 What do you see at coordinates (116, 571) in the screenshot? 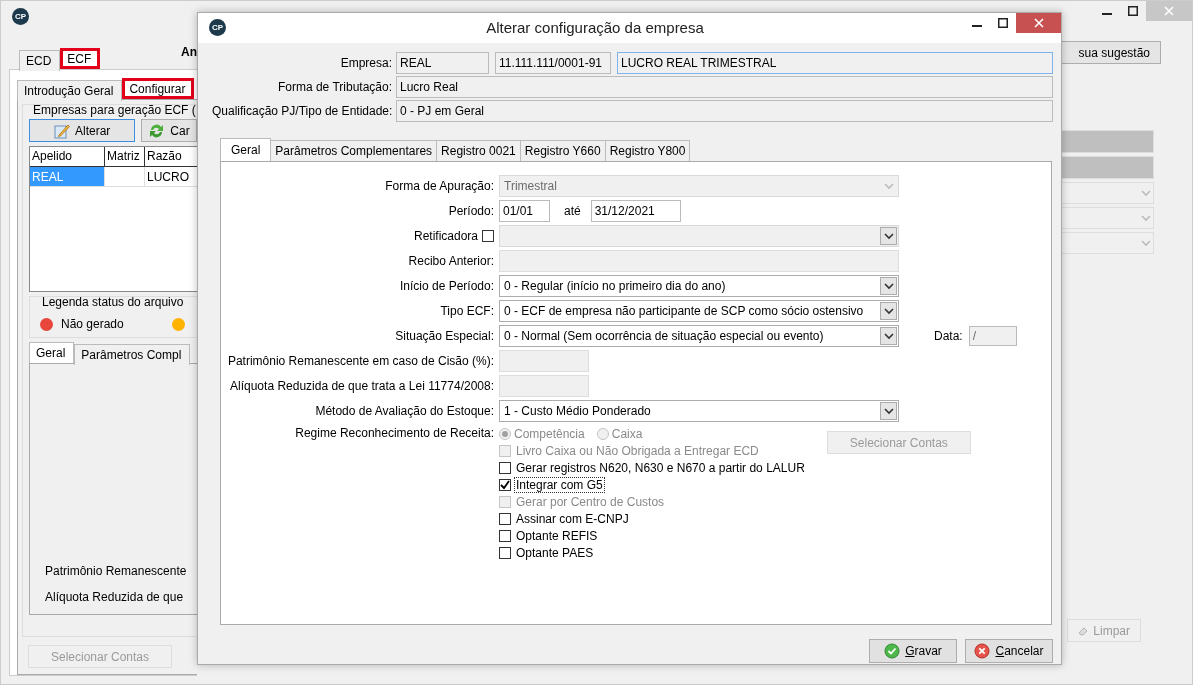
I see `field-label: Patrimônio Remanescente` at bounding box center [116, 571].